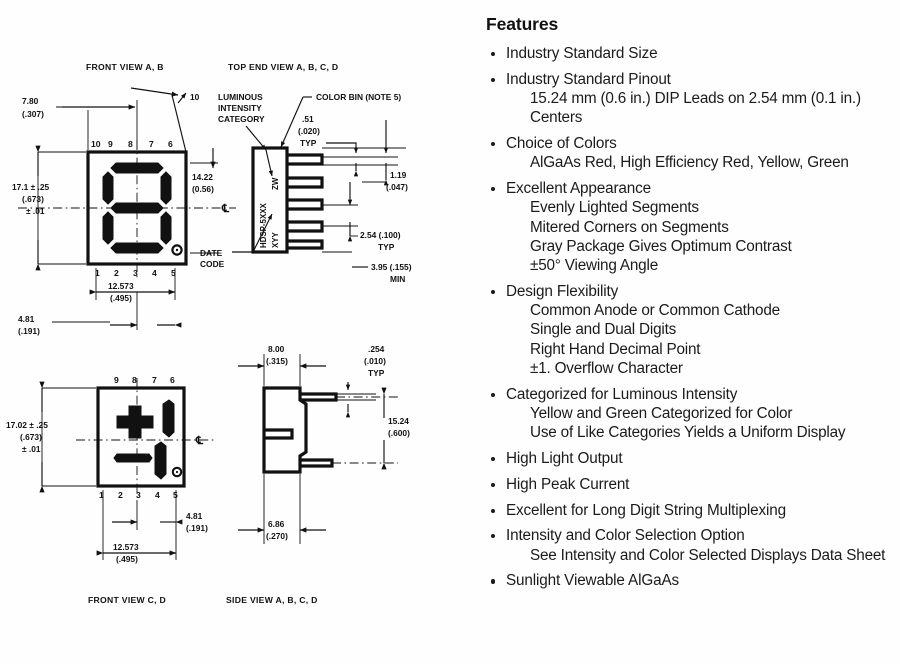 This screenshot has width=900, height=664. Describe the element at coordinates (317, 463) in the screenshot. I see `lead-lower-side` at that location.